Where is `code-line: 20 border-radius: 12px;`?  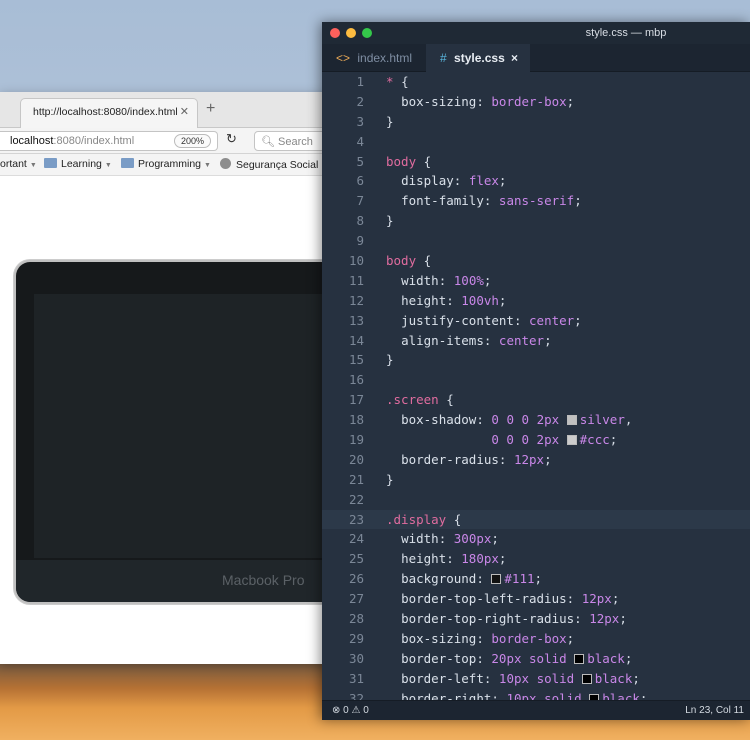
code-line: 20 border-radius: 12px; is located at coordinates (536, 460).